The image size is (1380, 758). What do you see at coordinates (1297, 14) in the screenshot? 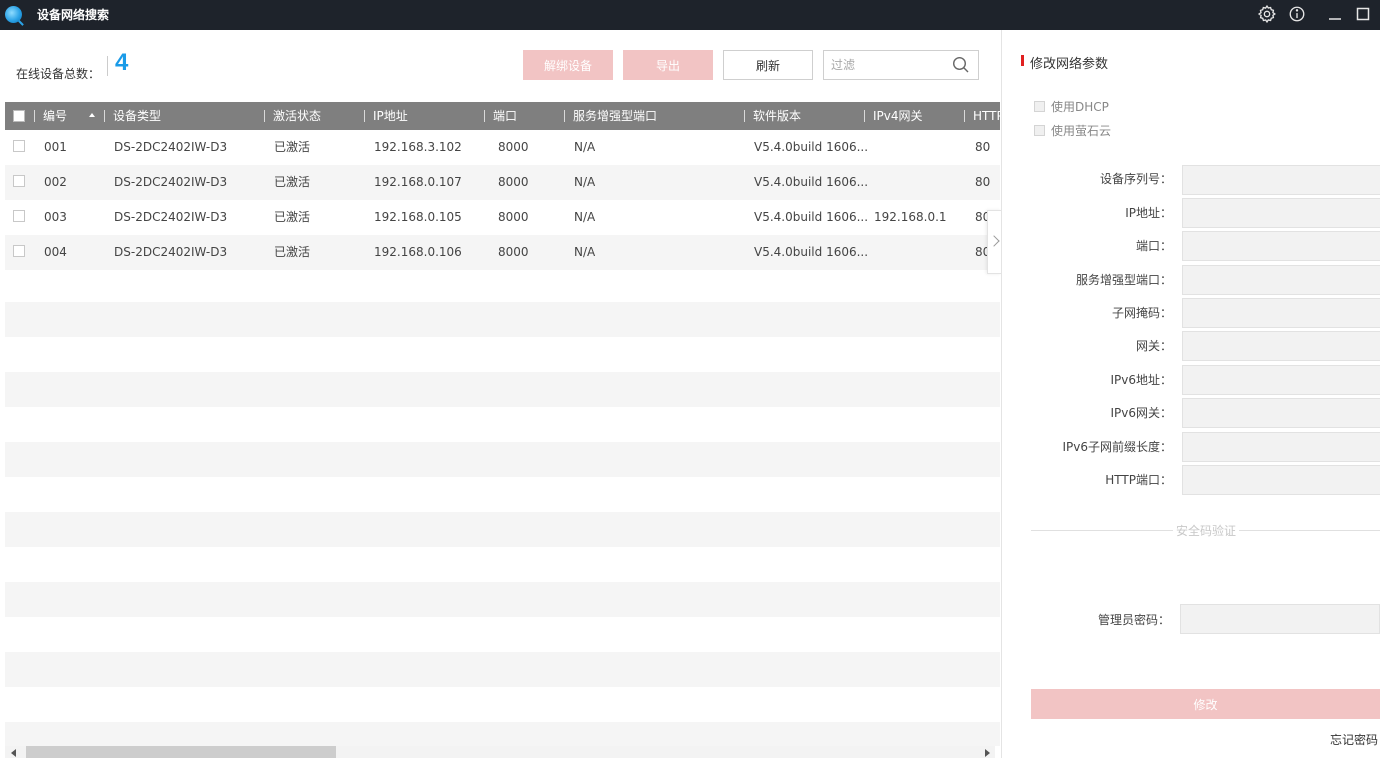
I see `info-icon` at bounding box center [1297, 14].